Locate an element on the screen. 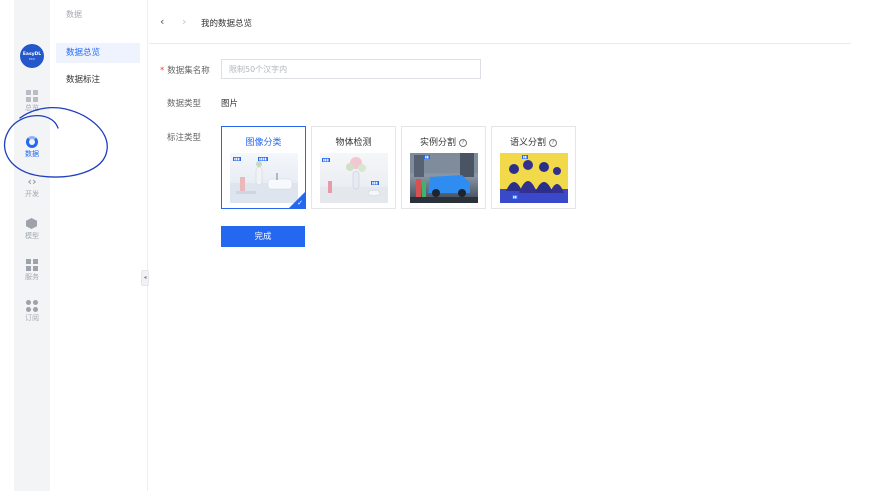  card-title-text: 语义分割 is located at coordinates (527, 143).